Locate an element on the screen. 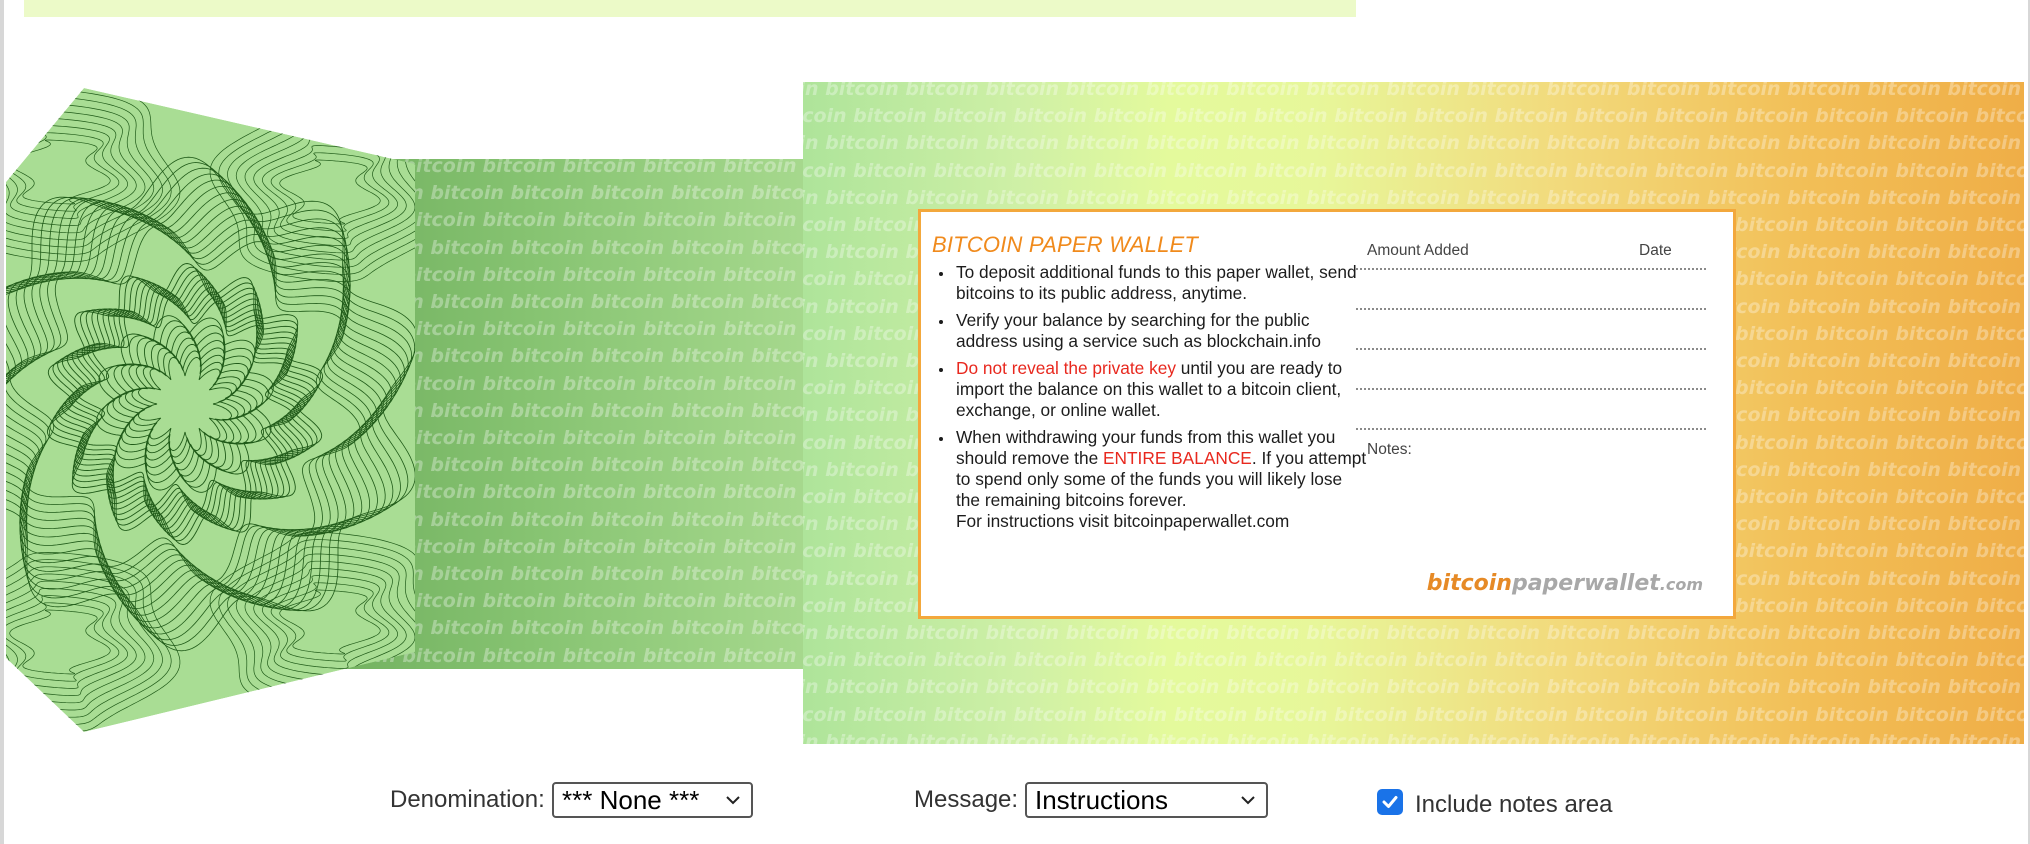  message-select: Instructions is located at coordinates (1146, 800).